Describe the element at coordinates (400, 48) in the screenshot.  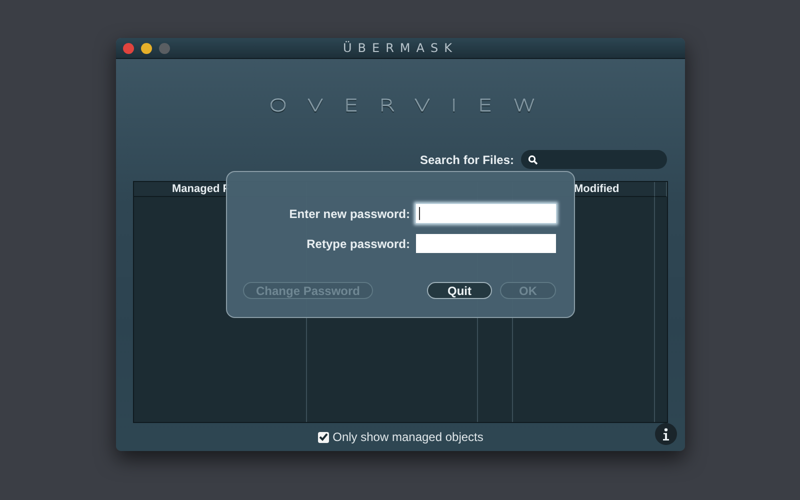
I see `app-logo: ÜBERMASK` at that location.